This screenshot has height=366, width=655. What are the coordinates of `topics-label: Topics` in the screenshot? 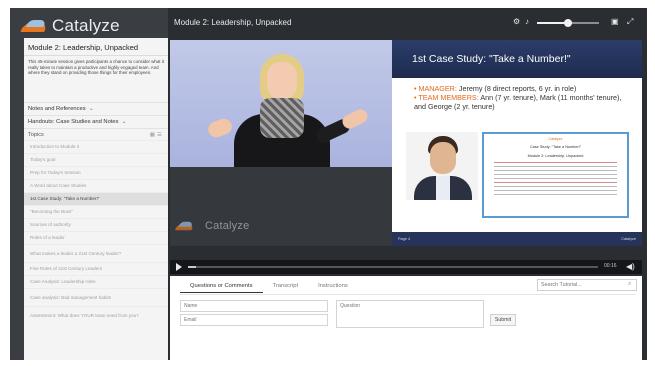 It's located at (36, 135).